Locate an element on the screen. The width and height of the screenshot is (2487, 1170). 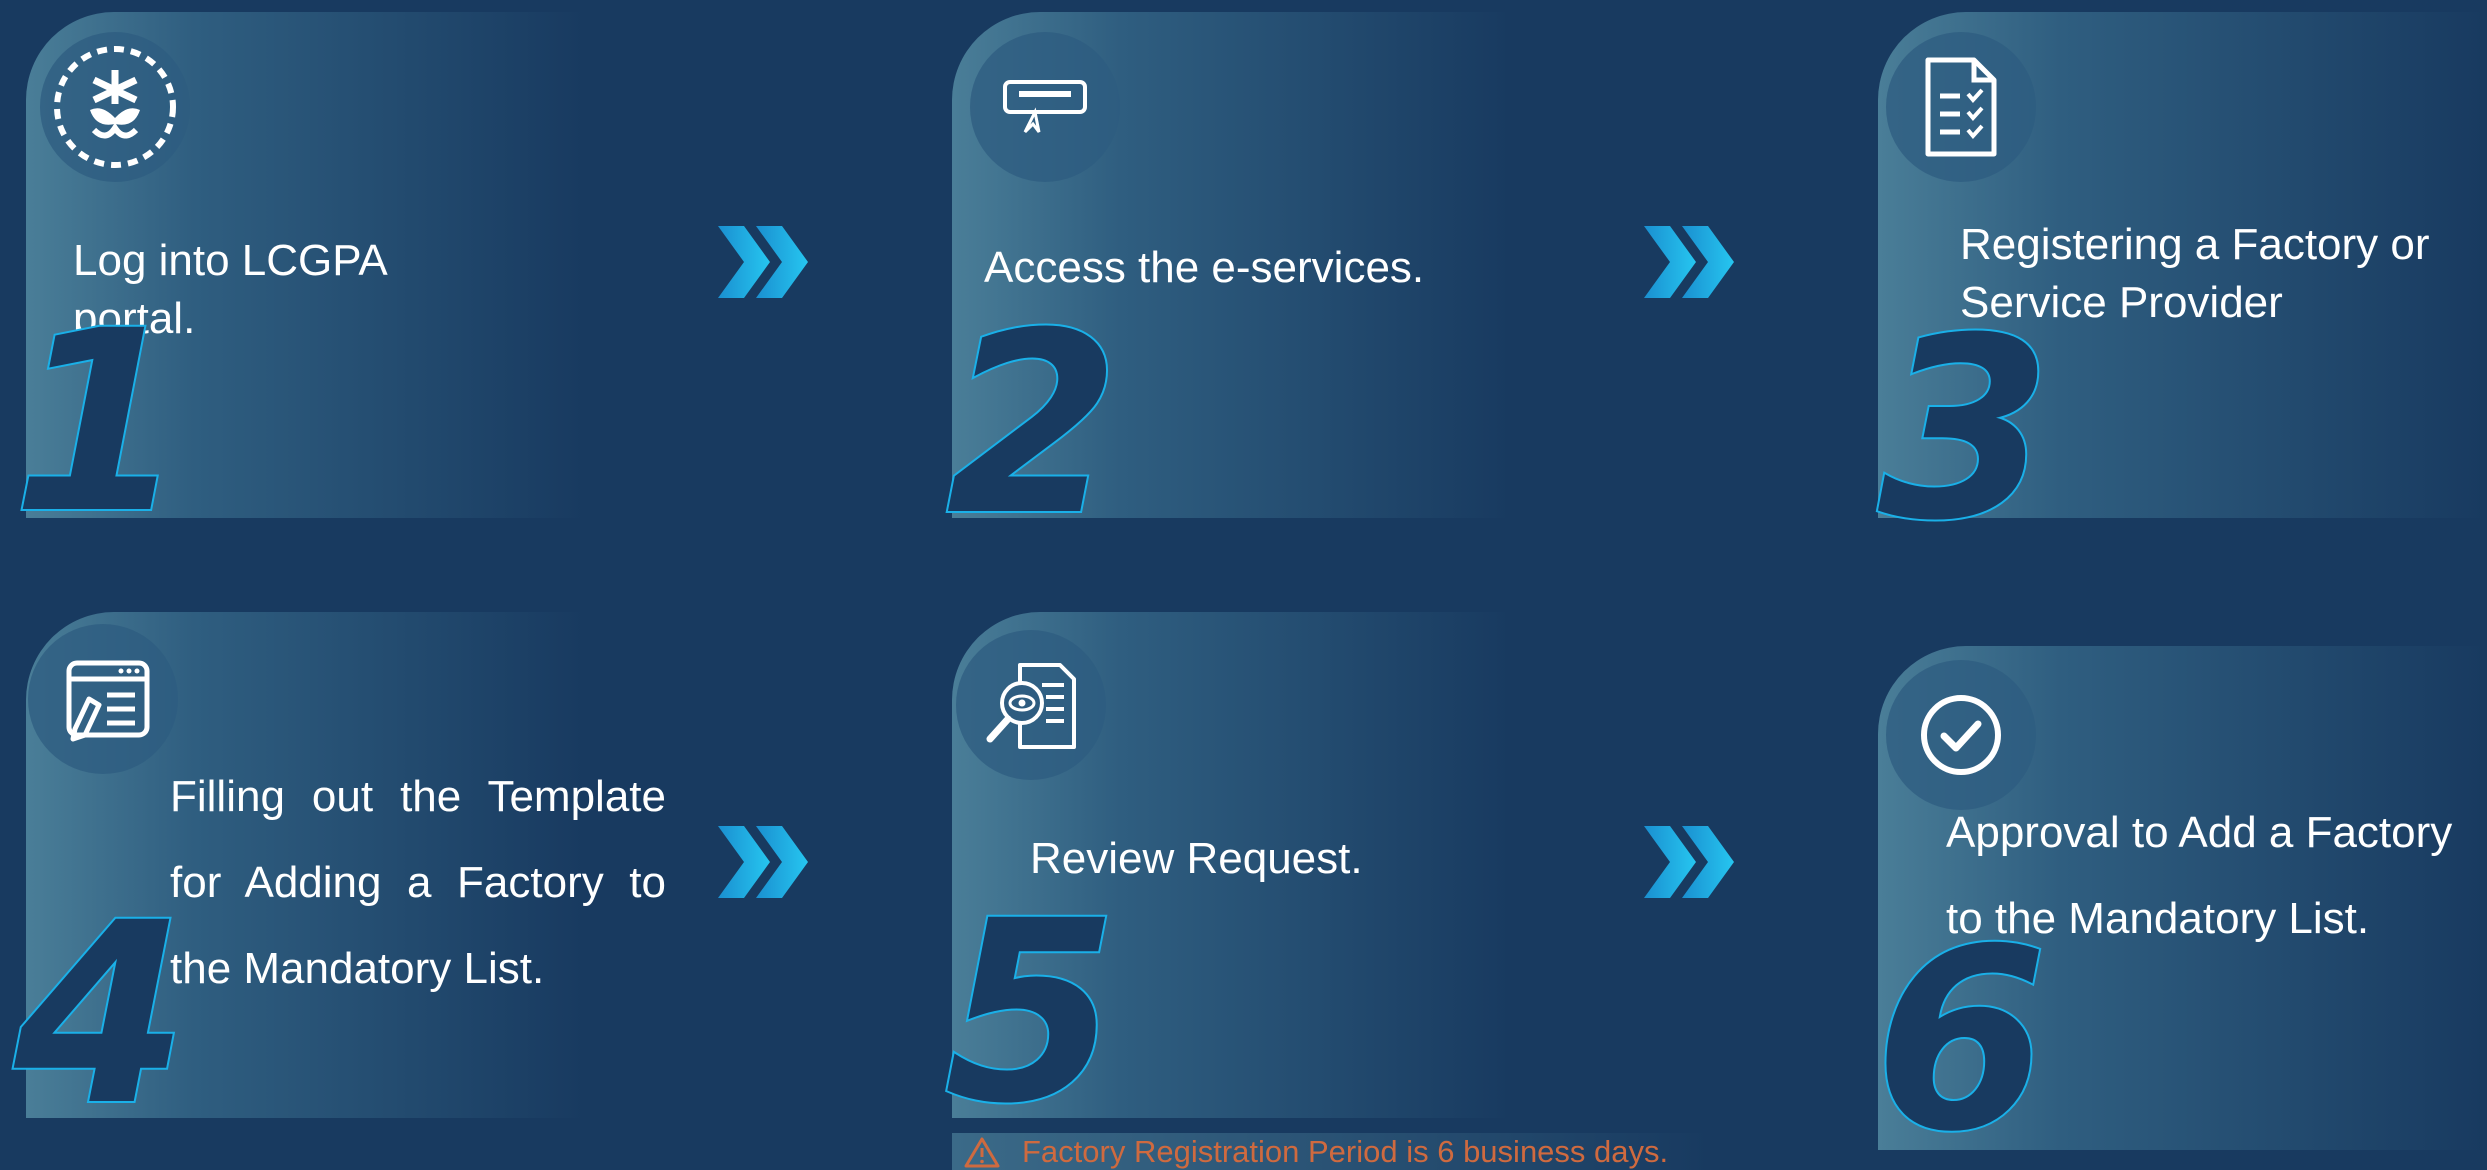
step-2-number: 2 is located at coordinates (1033, 424).